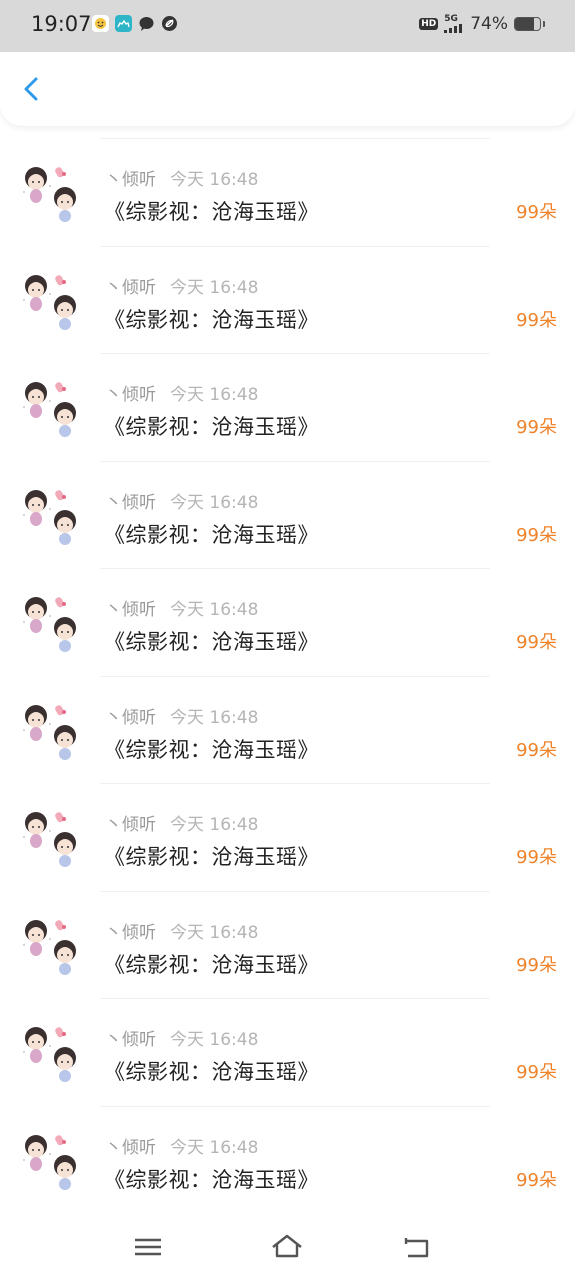 Image resolution: width=575 pixels, height=1280 pixels. I want to click on home-icon, so click(287, 1246).